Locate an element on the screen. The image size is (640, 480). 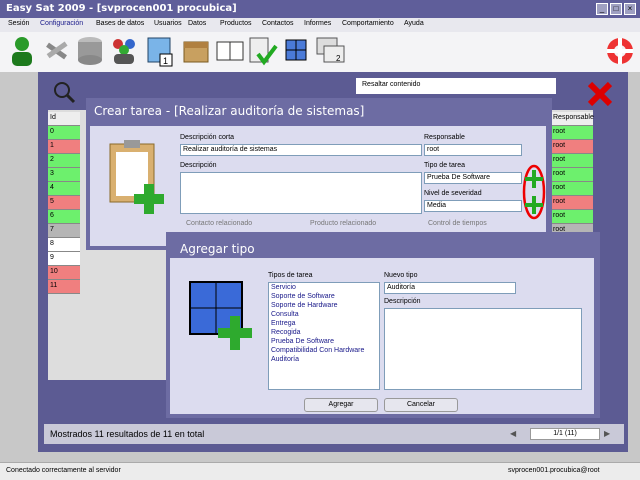
menu-informes: Informes is located at coordinates (317, 23).